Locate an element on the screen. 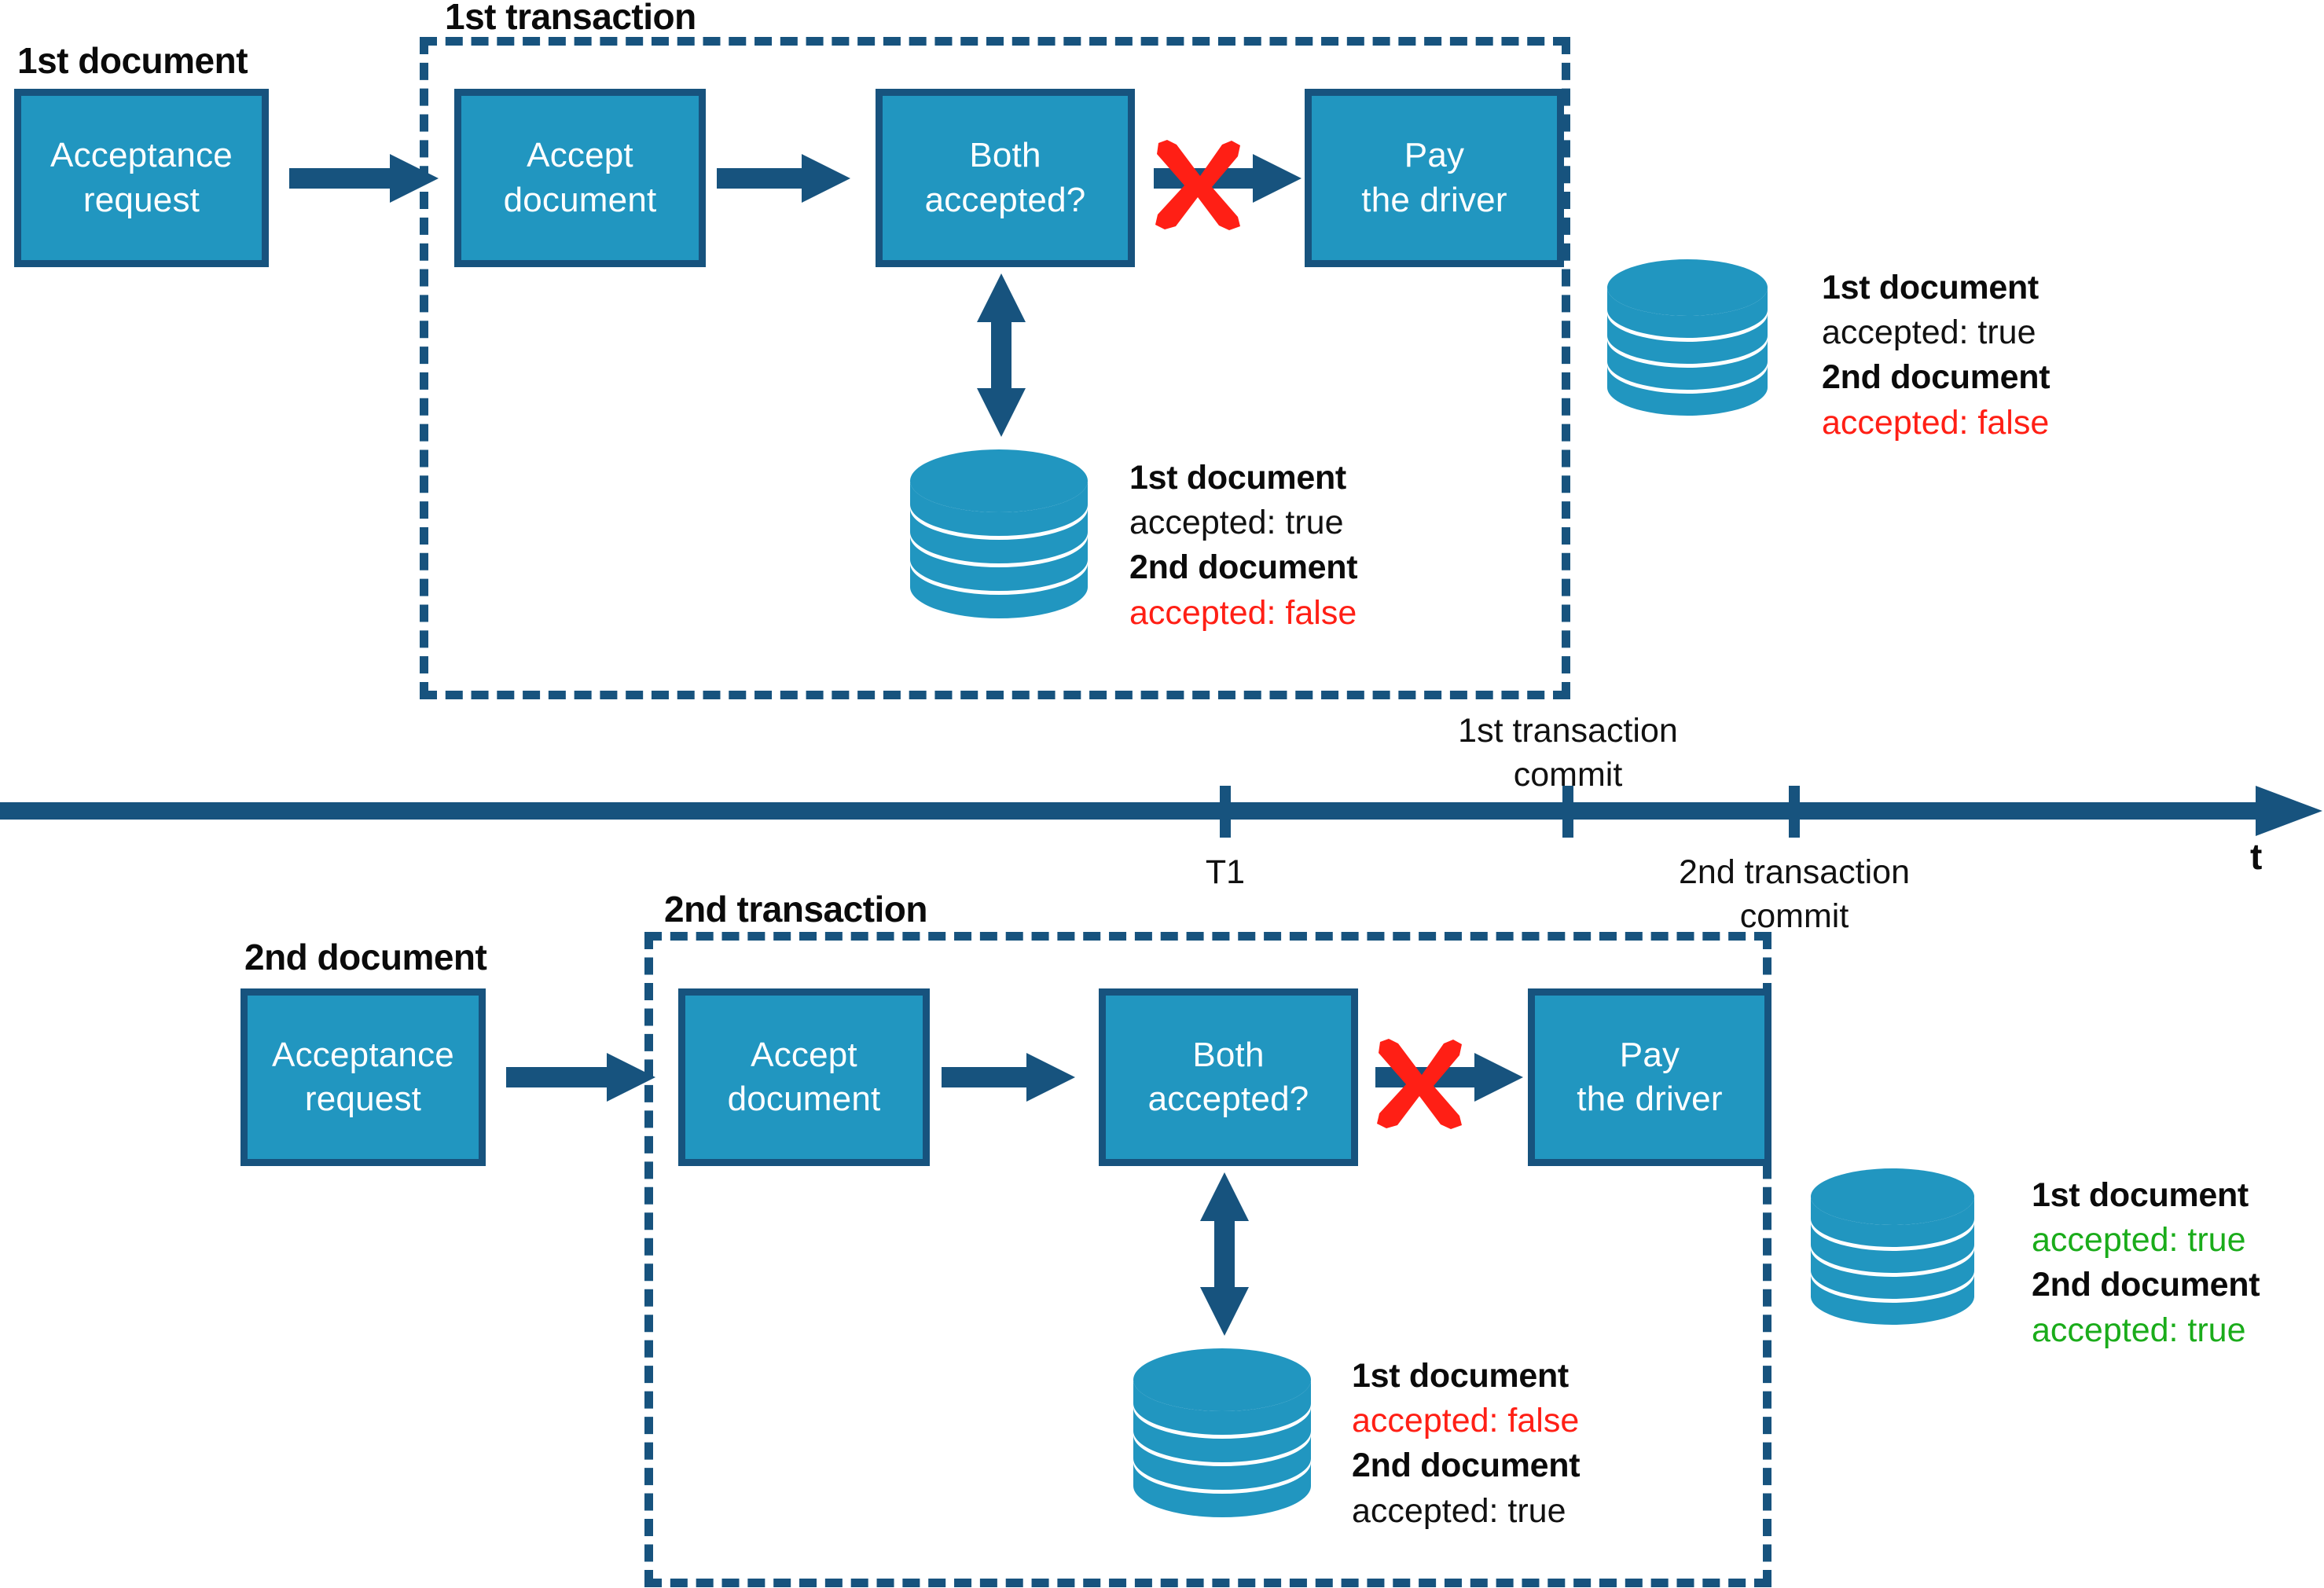 The height and width of the screenshot is (1588, 2324). timeline-label-line-1: 2nd transaction is located at coordinates (1795, 872).